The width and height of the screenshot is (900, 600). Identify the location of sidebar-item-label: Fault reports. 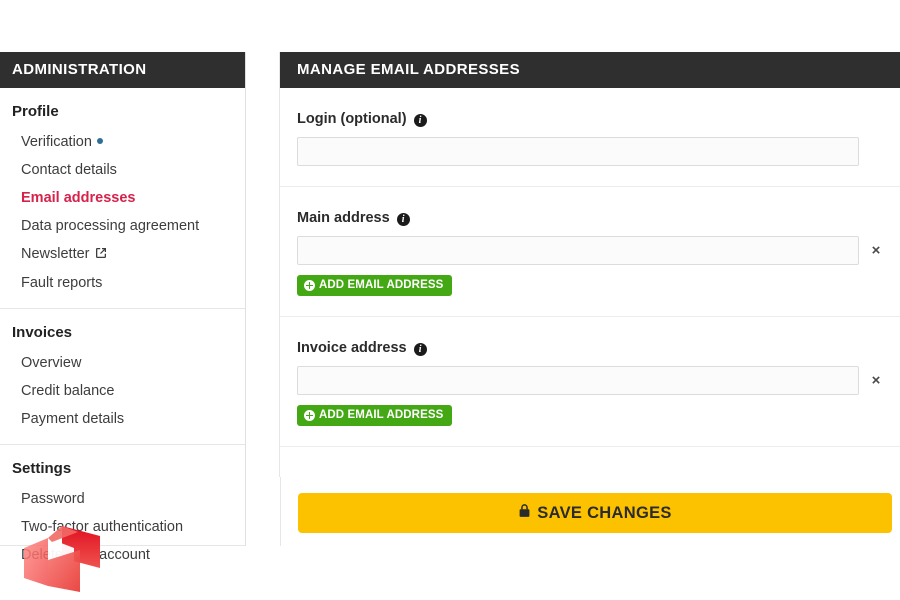
(62, 283).